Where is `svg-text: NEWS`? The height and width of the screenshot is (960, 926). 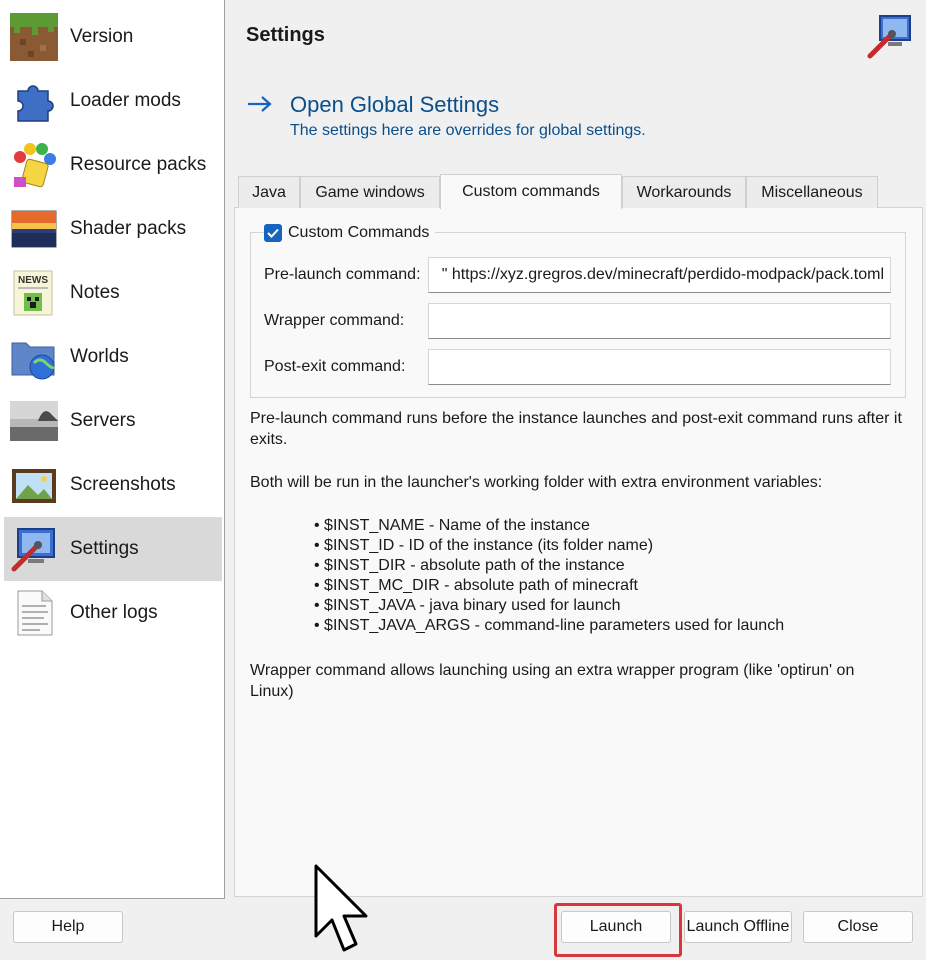
svg-text: NEWS is located at coordinates (33, 280).